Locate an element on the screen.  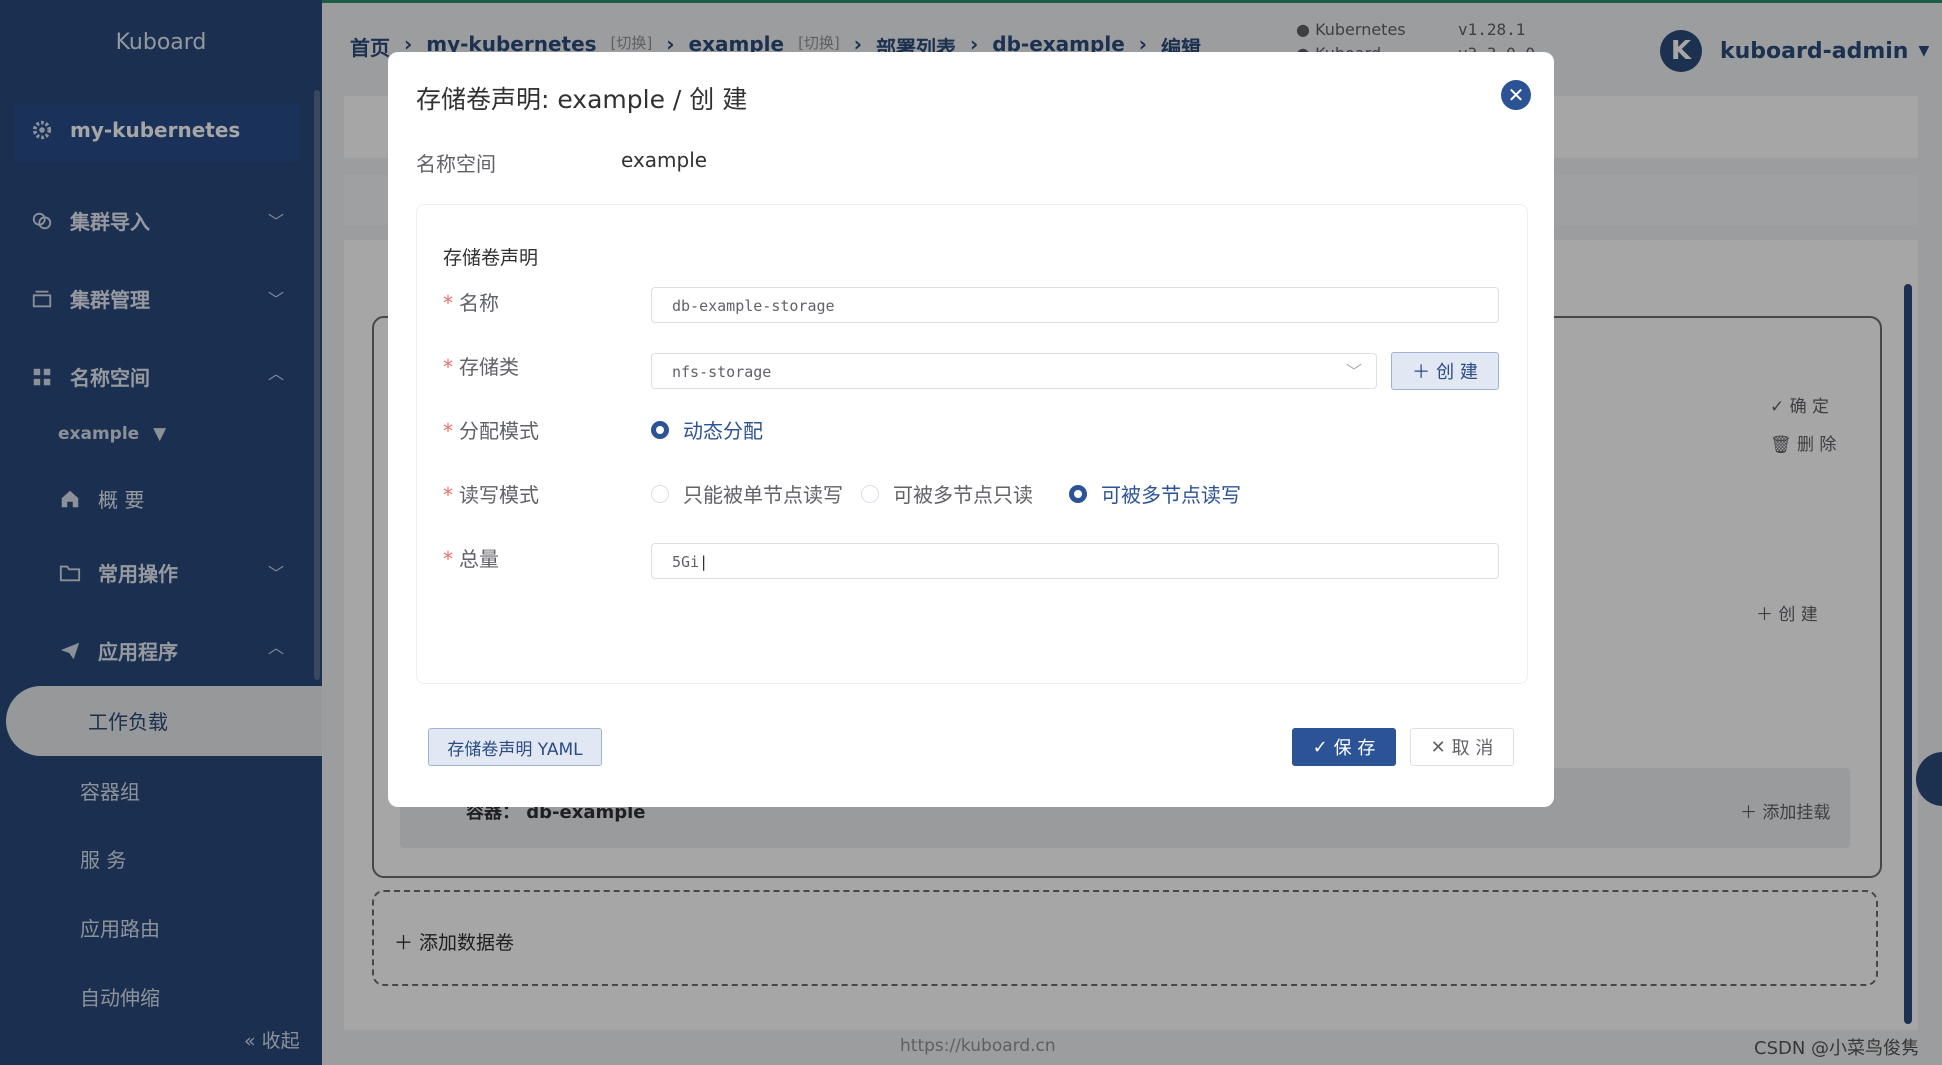
storage-class-select: nfs-storage ﹀ is located at coordinates (1014, 371).